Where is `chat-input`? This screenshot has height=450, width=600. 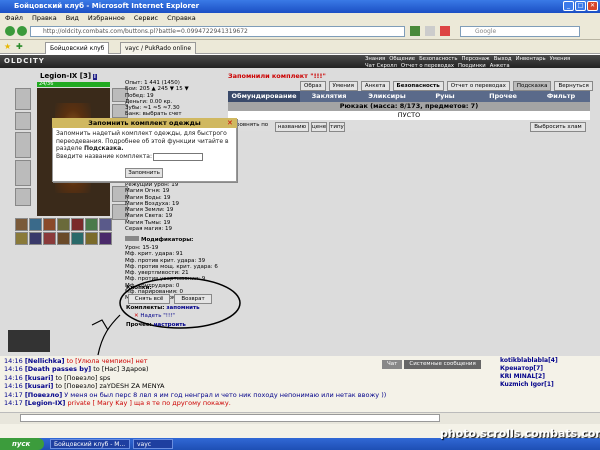
chat-input is located at coordinates (230, 418).